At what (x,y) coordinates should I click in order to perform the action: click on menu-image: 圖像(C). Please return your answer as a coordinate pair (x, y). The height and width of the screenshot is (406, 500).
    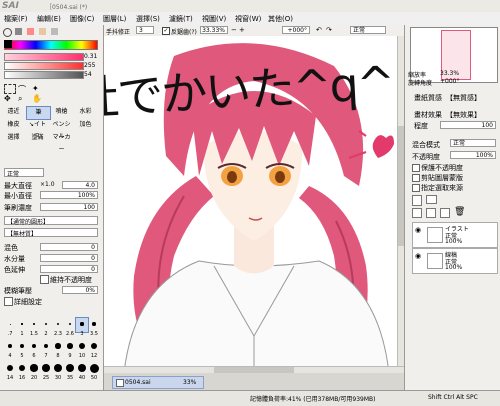
    Looking at the image, I should click on (82, 19).